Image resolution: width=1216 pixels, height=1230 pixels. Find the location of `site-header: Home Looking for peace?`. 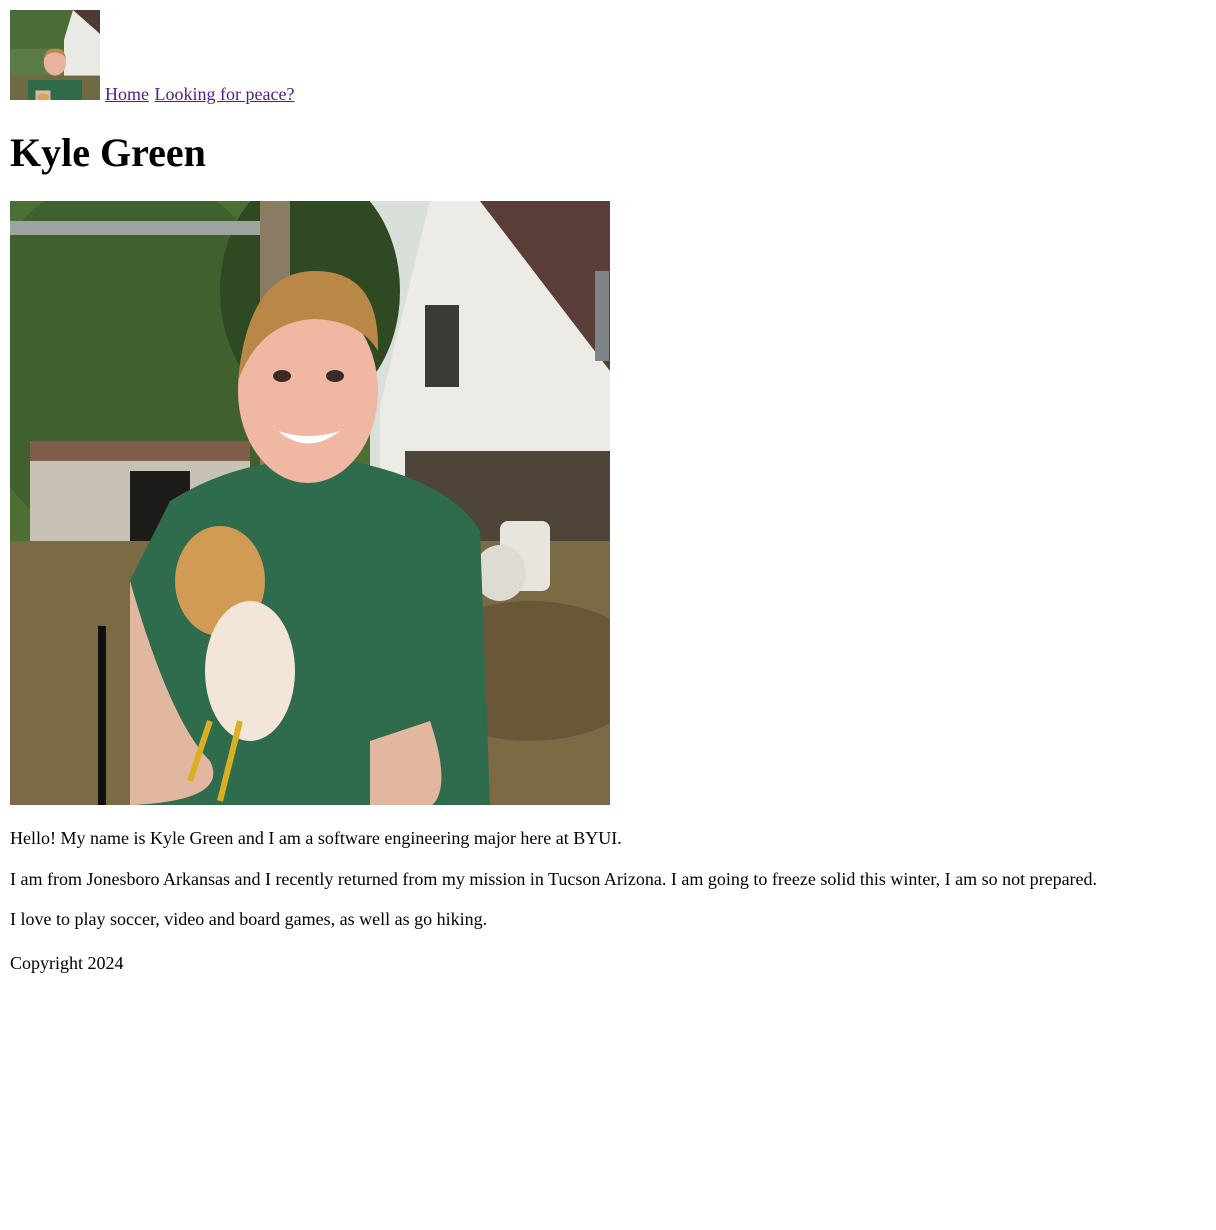

site-header: Home Looking for peace? is located at coordinates (608, 58).